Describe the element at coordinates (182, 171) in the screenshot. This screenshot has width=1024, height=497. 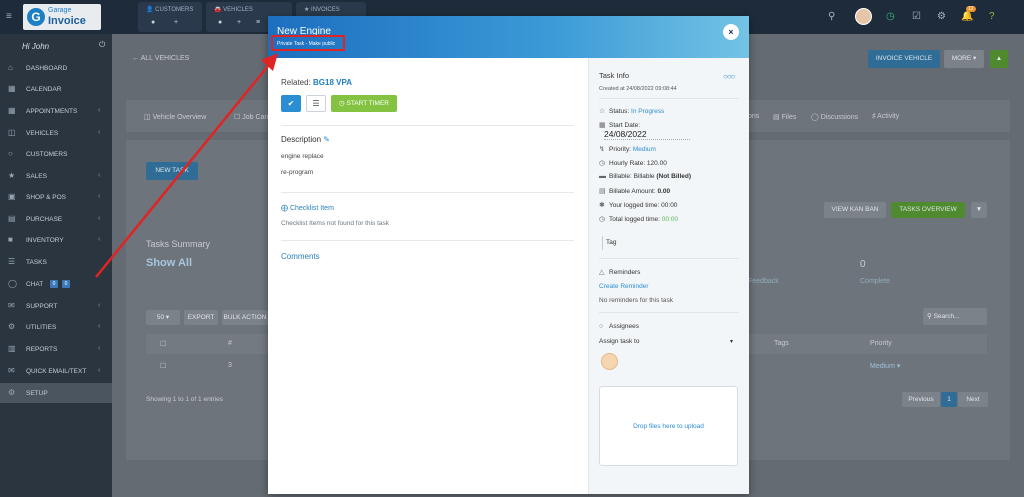
I see `arrow-line` at that location.